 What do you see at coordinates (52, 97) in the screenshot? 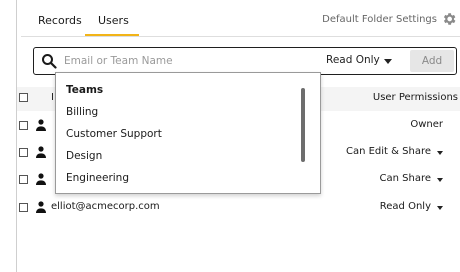
I see `header-name-column: I` at bounding box center [52, 97].